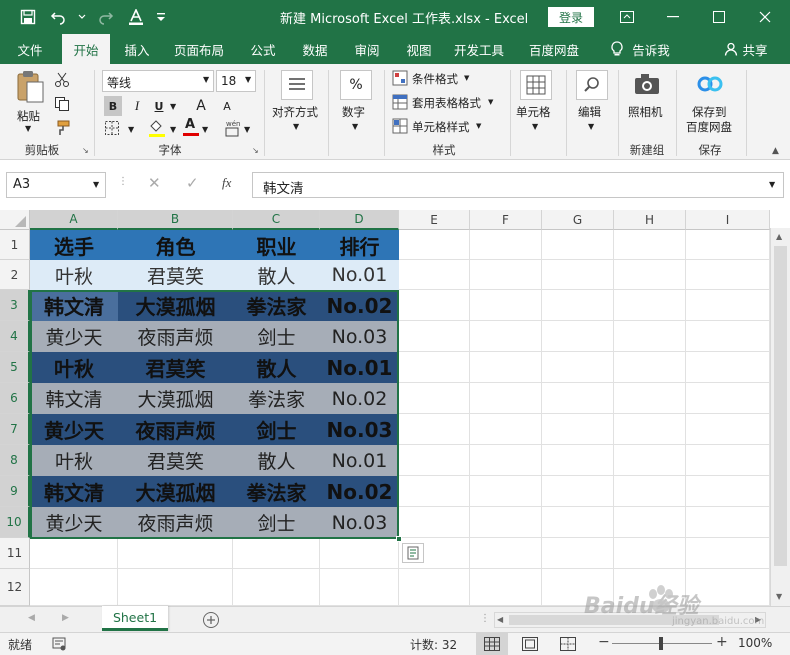 This screenshot has height=655, width=790. Describe the element at coordinates (227, 106) in the screenshot. I see `shrink-font-button: A` at that location.